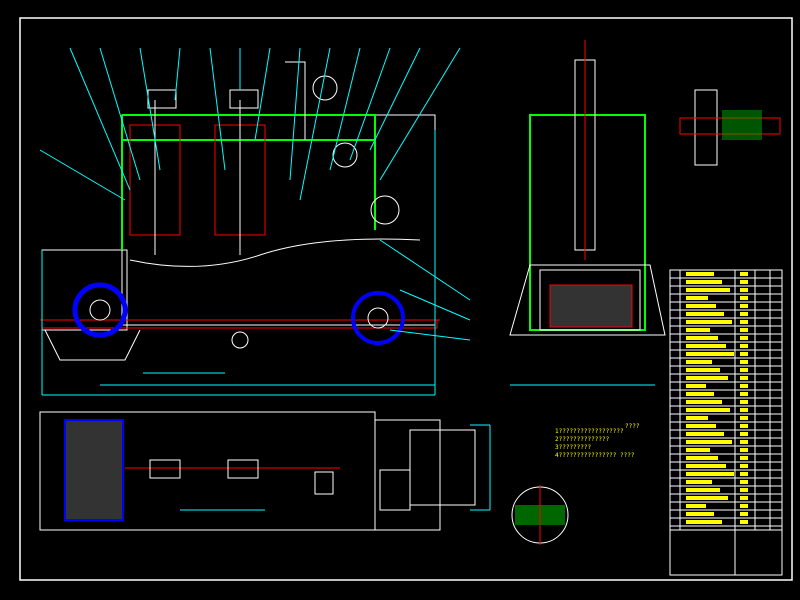  I want to click on note-line: 3?????????, so click(573, 447).